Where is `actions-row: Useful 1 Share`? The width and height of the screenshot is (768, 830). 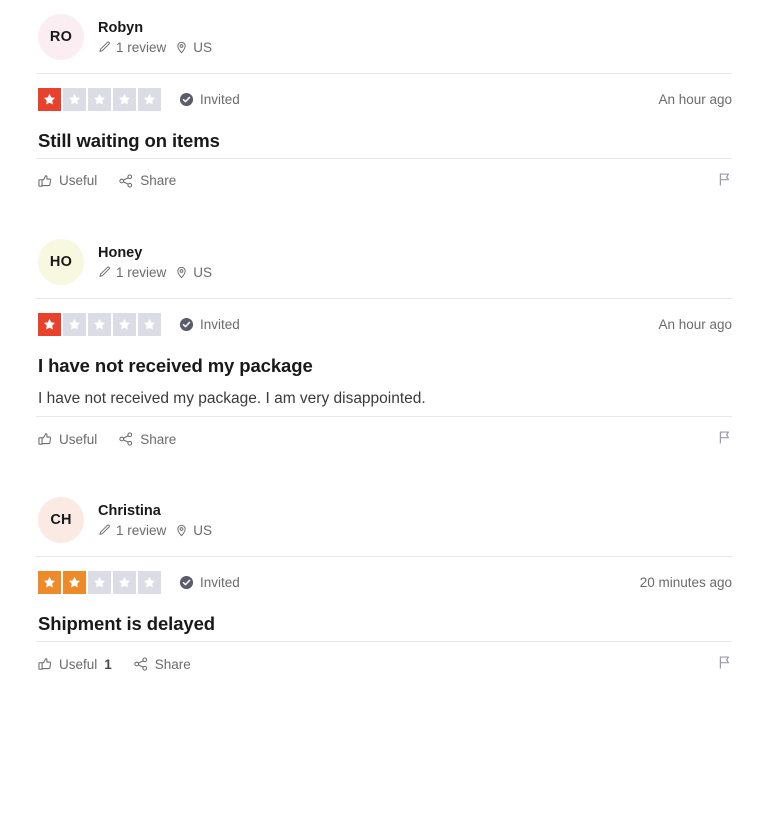 actions-row: Useful 1 Share is located at coordinates (384, 664).